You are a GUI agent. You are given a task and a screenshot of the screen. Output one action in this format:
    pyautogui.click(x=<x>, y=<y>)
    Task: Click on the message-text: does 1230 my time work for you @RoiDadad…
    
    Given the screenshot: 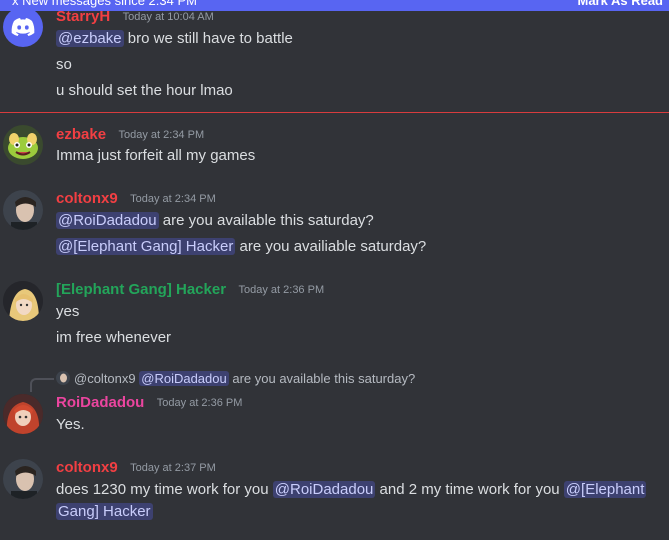 What is the action you would take?
    pyautogui.click(x=351, y=490)
    